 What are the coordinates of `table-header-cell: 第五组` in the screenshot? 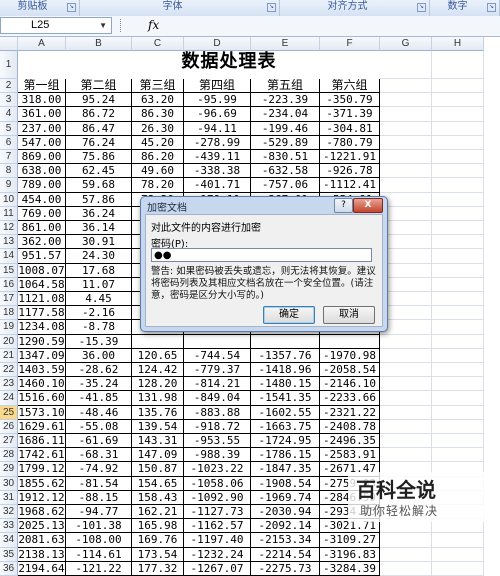 It's located at (285, 86).